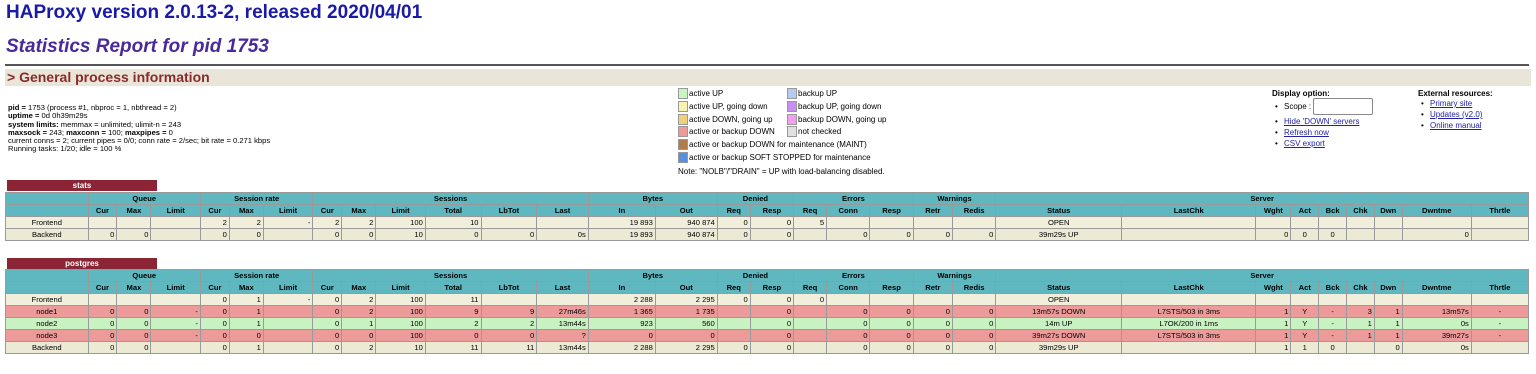 The width and height of the screenshot is (1536, 374). I want to click on table-cell: 5, so click(810, 222).